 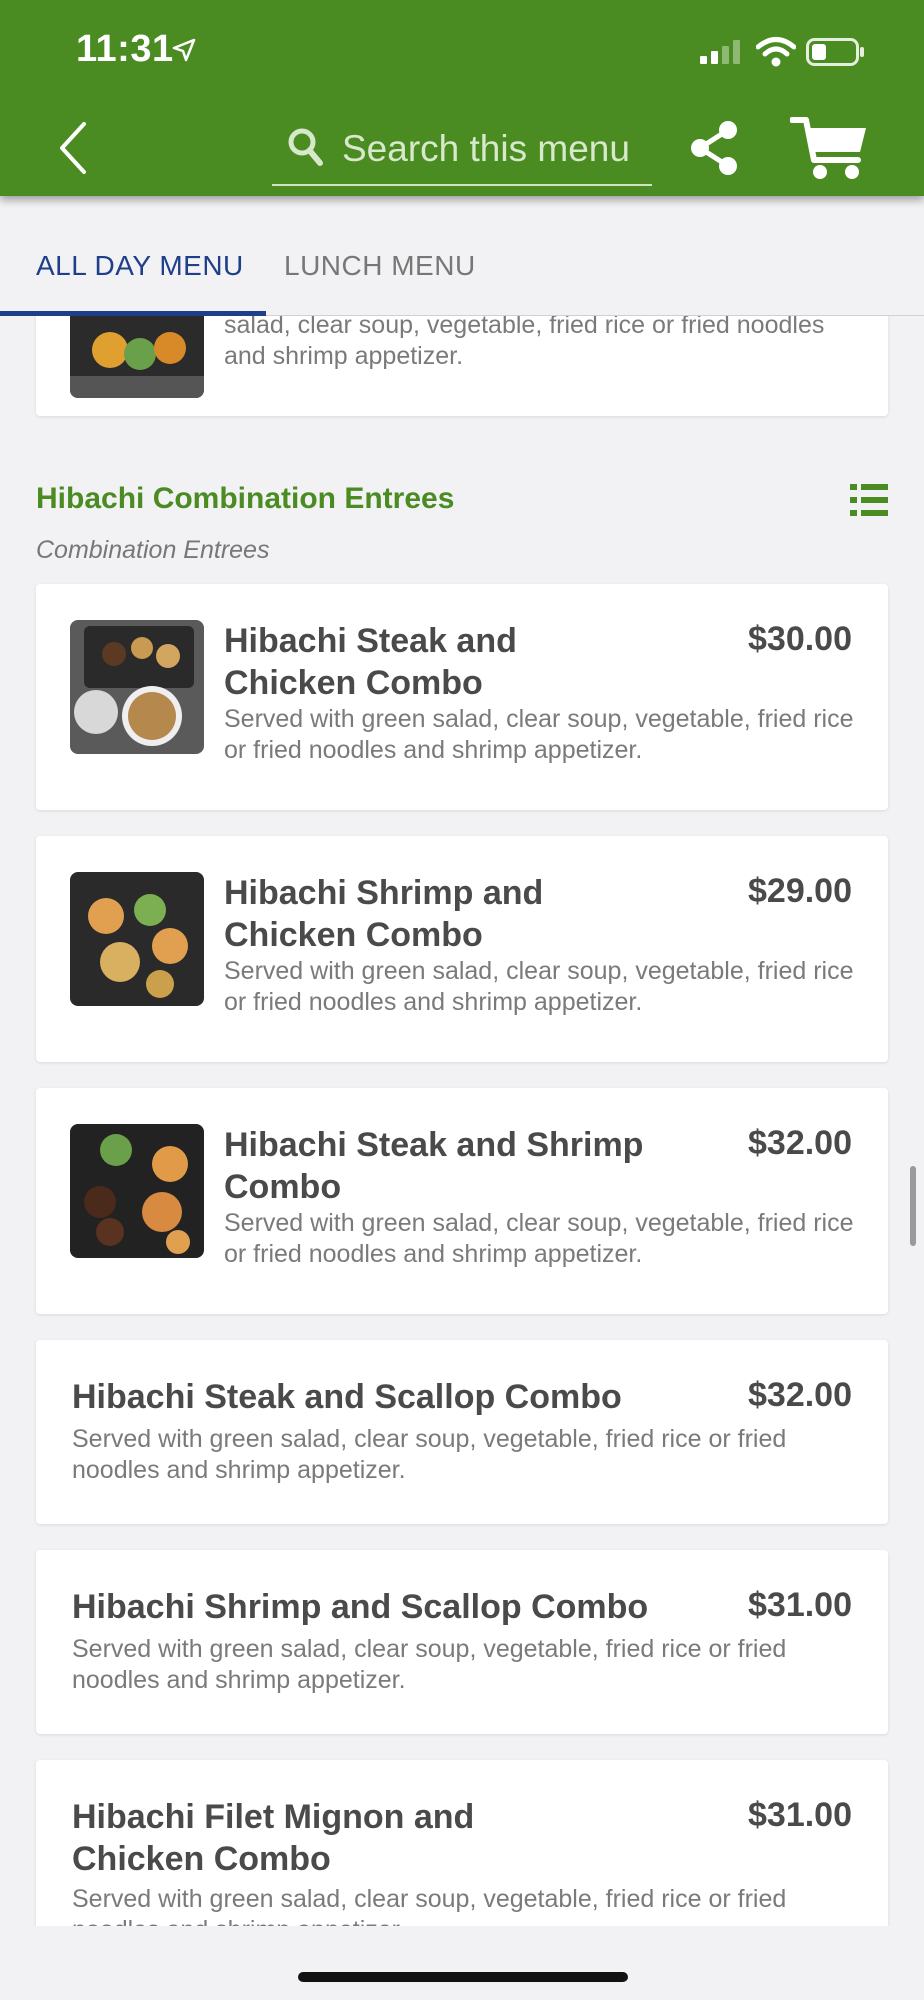 What do you see at coordinates (463, 1977) in the screenshot?
I see `home-indicator` at bounding box center [463, 1977].